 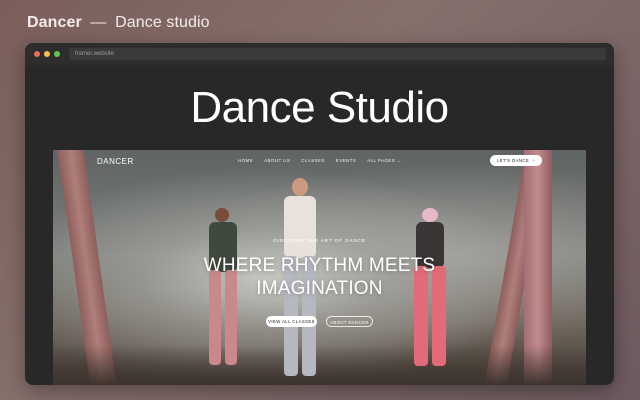 What do you see at coordinates (54, 22) in the screenshot?
I see `caption-brand: Dancer` at bounding box center [54, 22].